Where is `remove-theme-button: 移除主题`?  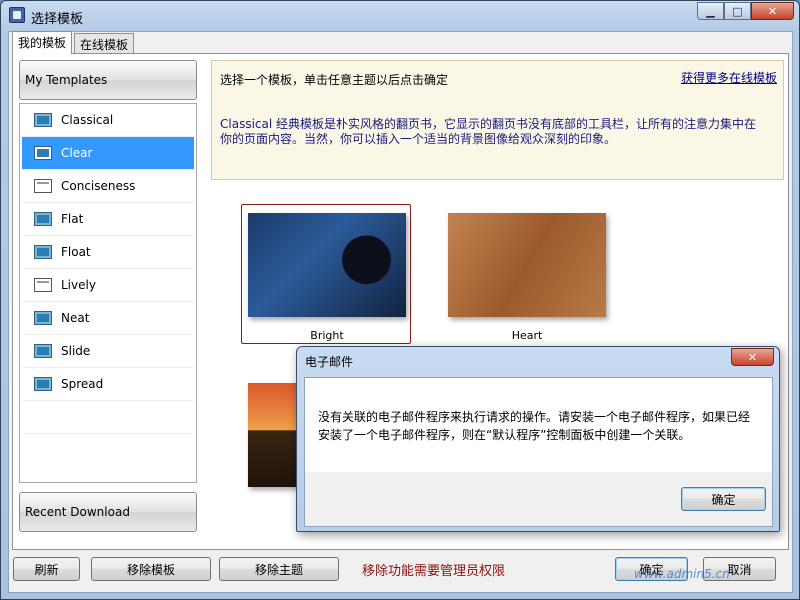 remove-theme-button: 移除主题 is located at coordinates (279, 569).